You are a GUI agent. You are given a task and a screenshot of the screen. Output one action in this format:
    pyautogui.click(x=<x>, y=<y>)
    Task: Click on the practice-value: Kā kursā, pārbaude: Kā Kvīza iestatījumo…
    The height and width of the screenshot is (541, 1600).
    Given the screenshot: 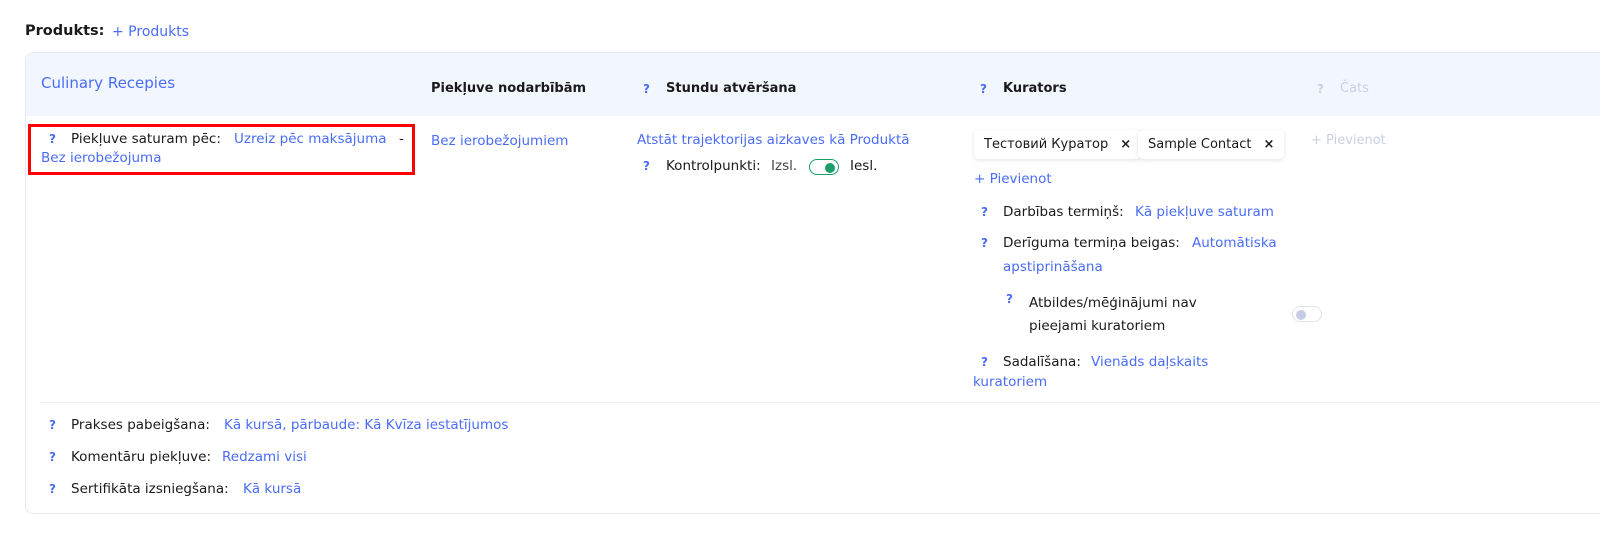 What is the action you would take?
    pyautogui.click(x=366, y=425)
    